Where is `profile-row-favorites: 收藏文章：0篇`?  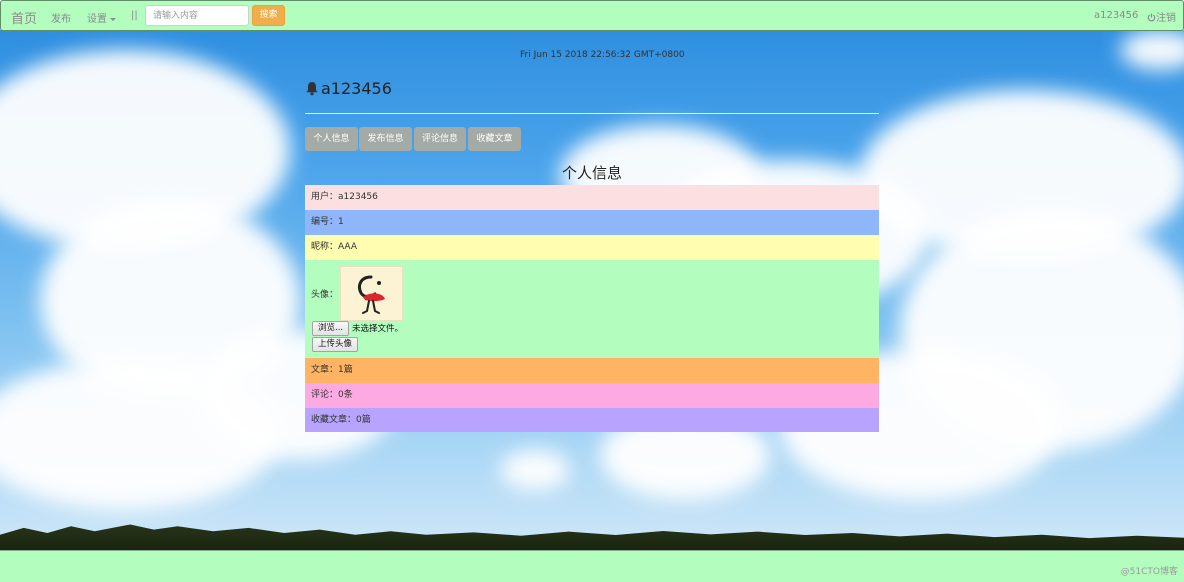 profile-row-favorites: 收藏文章：0篇 is located at coordinates (592, 420).